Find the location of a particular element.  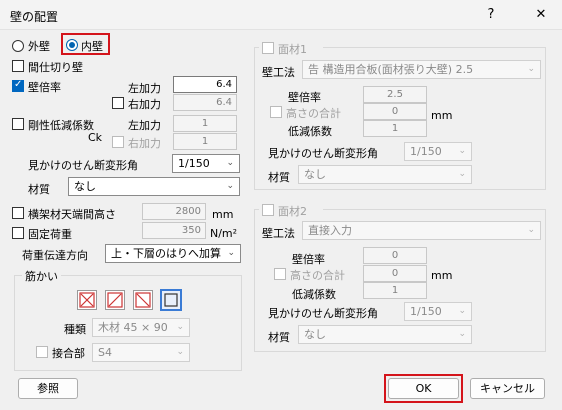

brace-none-button is located at coordinates (171, 300).